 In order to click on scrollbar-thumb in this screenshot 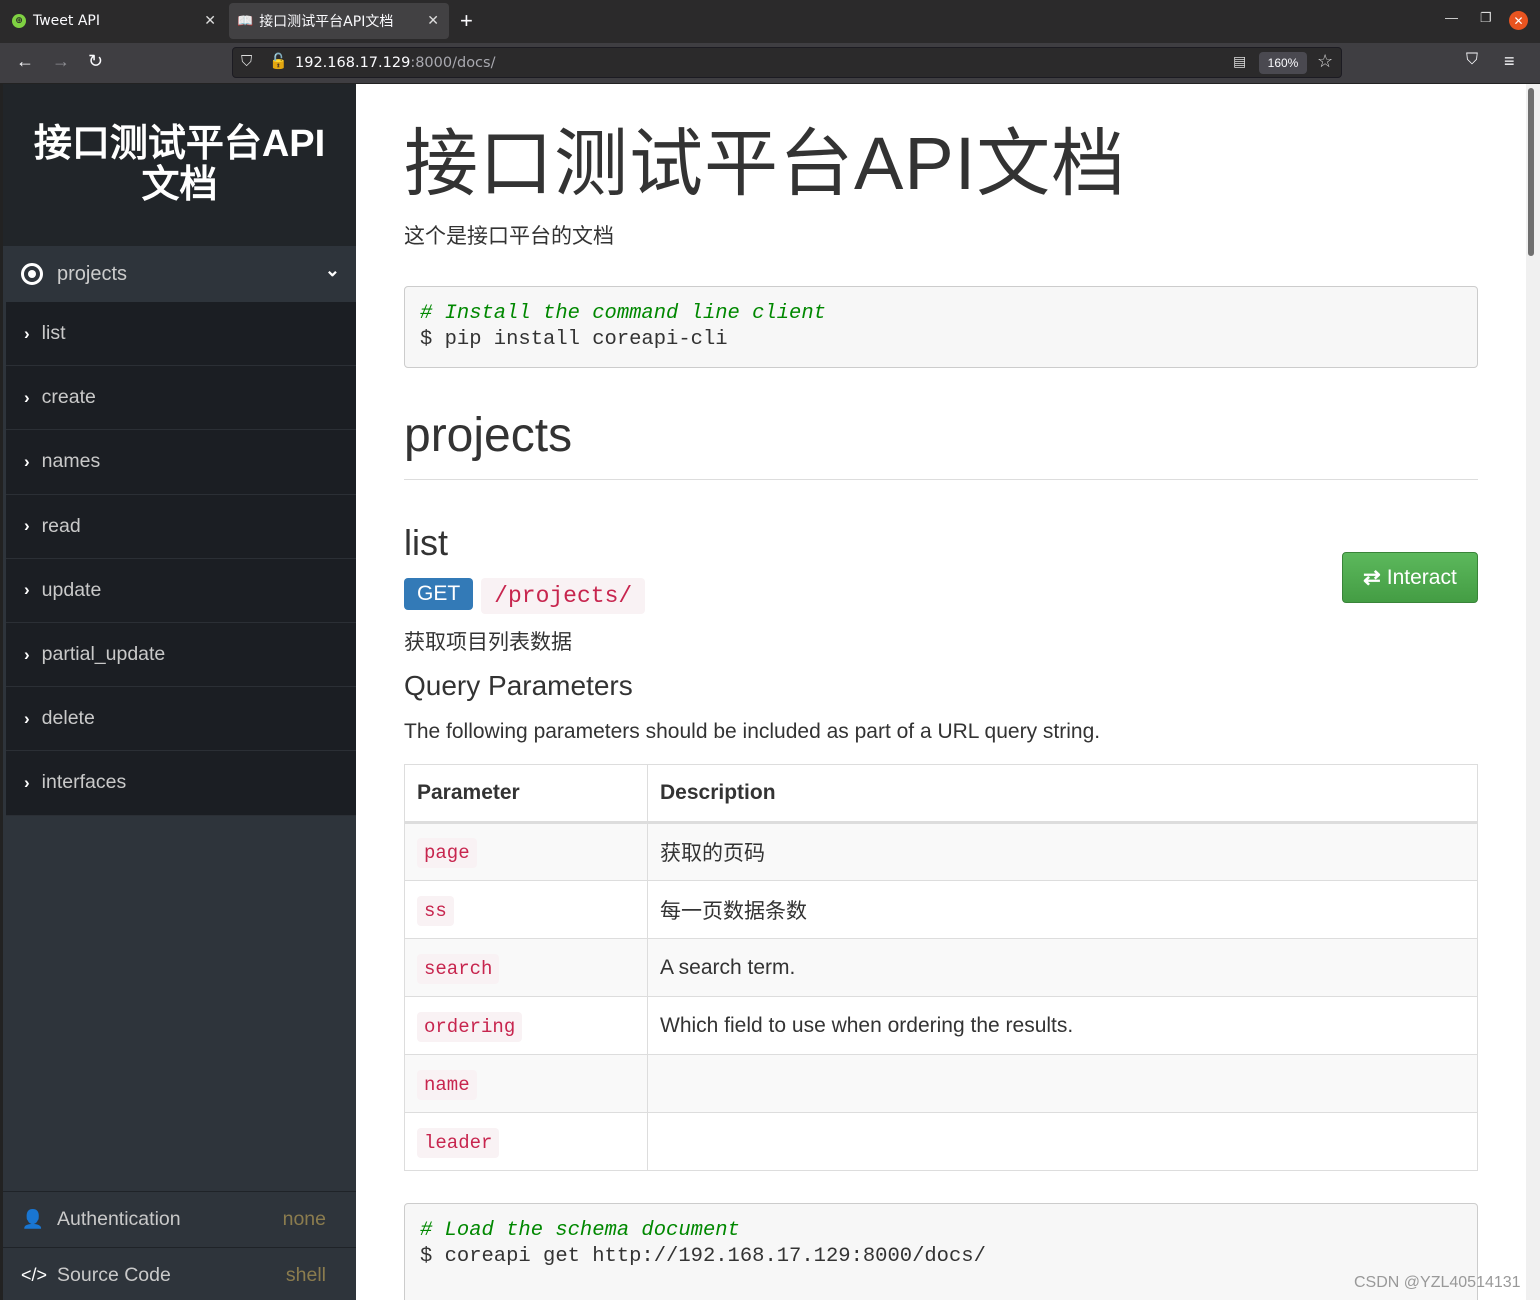, I will do `click(1531, 172)`.